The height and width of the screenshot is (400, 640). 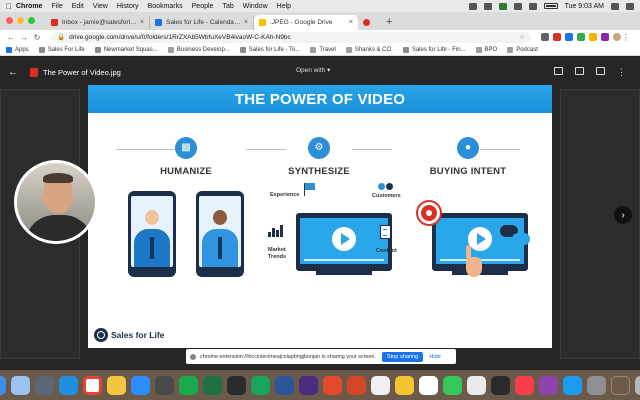 What do you see at coordinates (369, 49) in the screenshot?
I see `bookmark-folder: Shanks & CO.` at bounding box center [369, 49].